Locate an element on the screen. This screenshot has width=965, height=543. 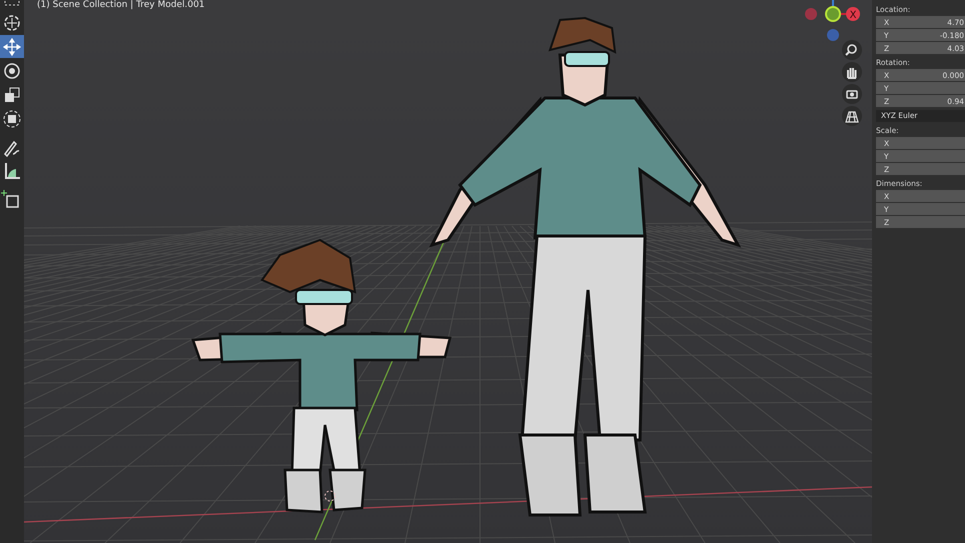
viewport-header: (1) Scene Collection | Trey Model.001 is located at coordinates (121, 5).